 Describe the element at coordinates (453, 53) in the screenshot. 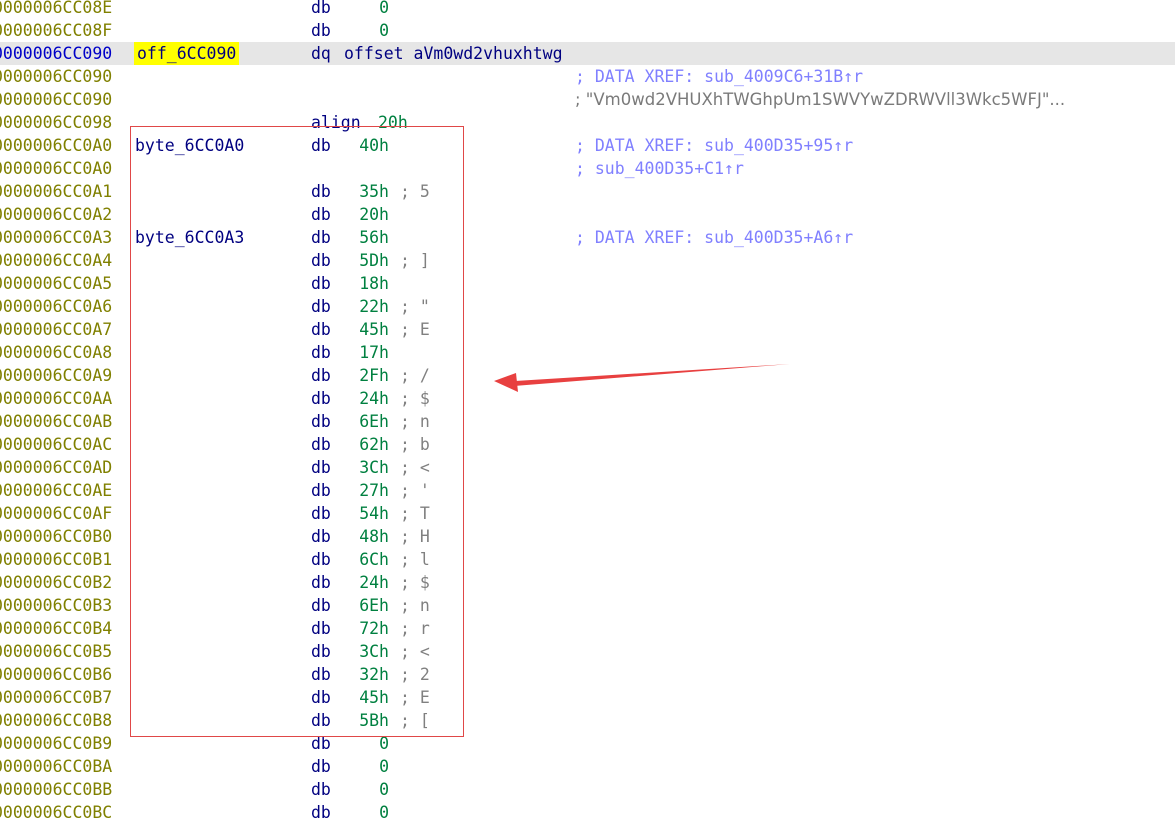

I see `line-operand: offset aVm0wd2vhuxhtwg` at that location.